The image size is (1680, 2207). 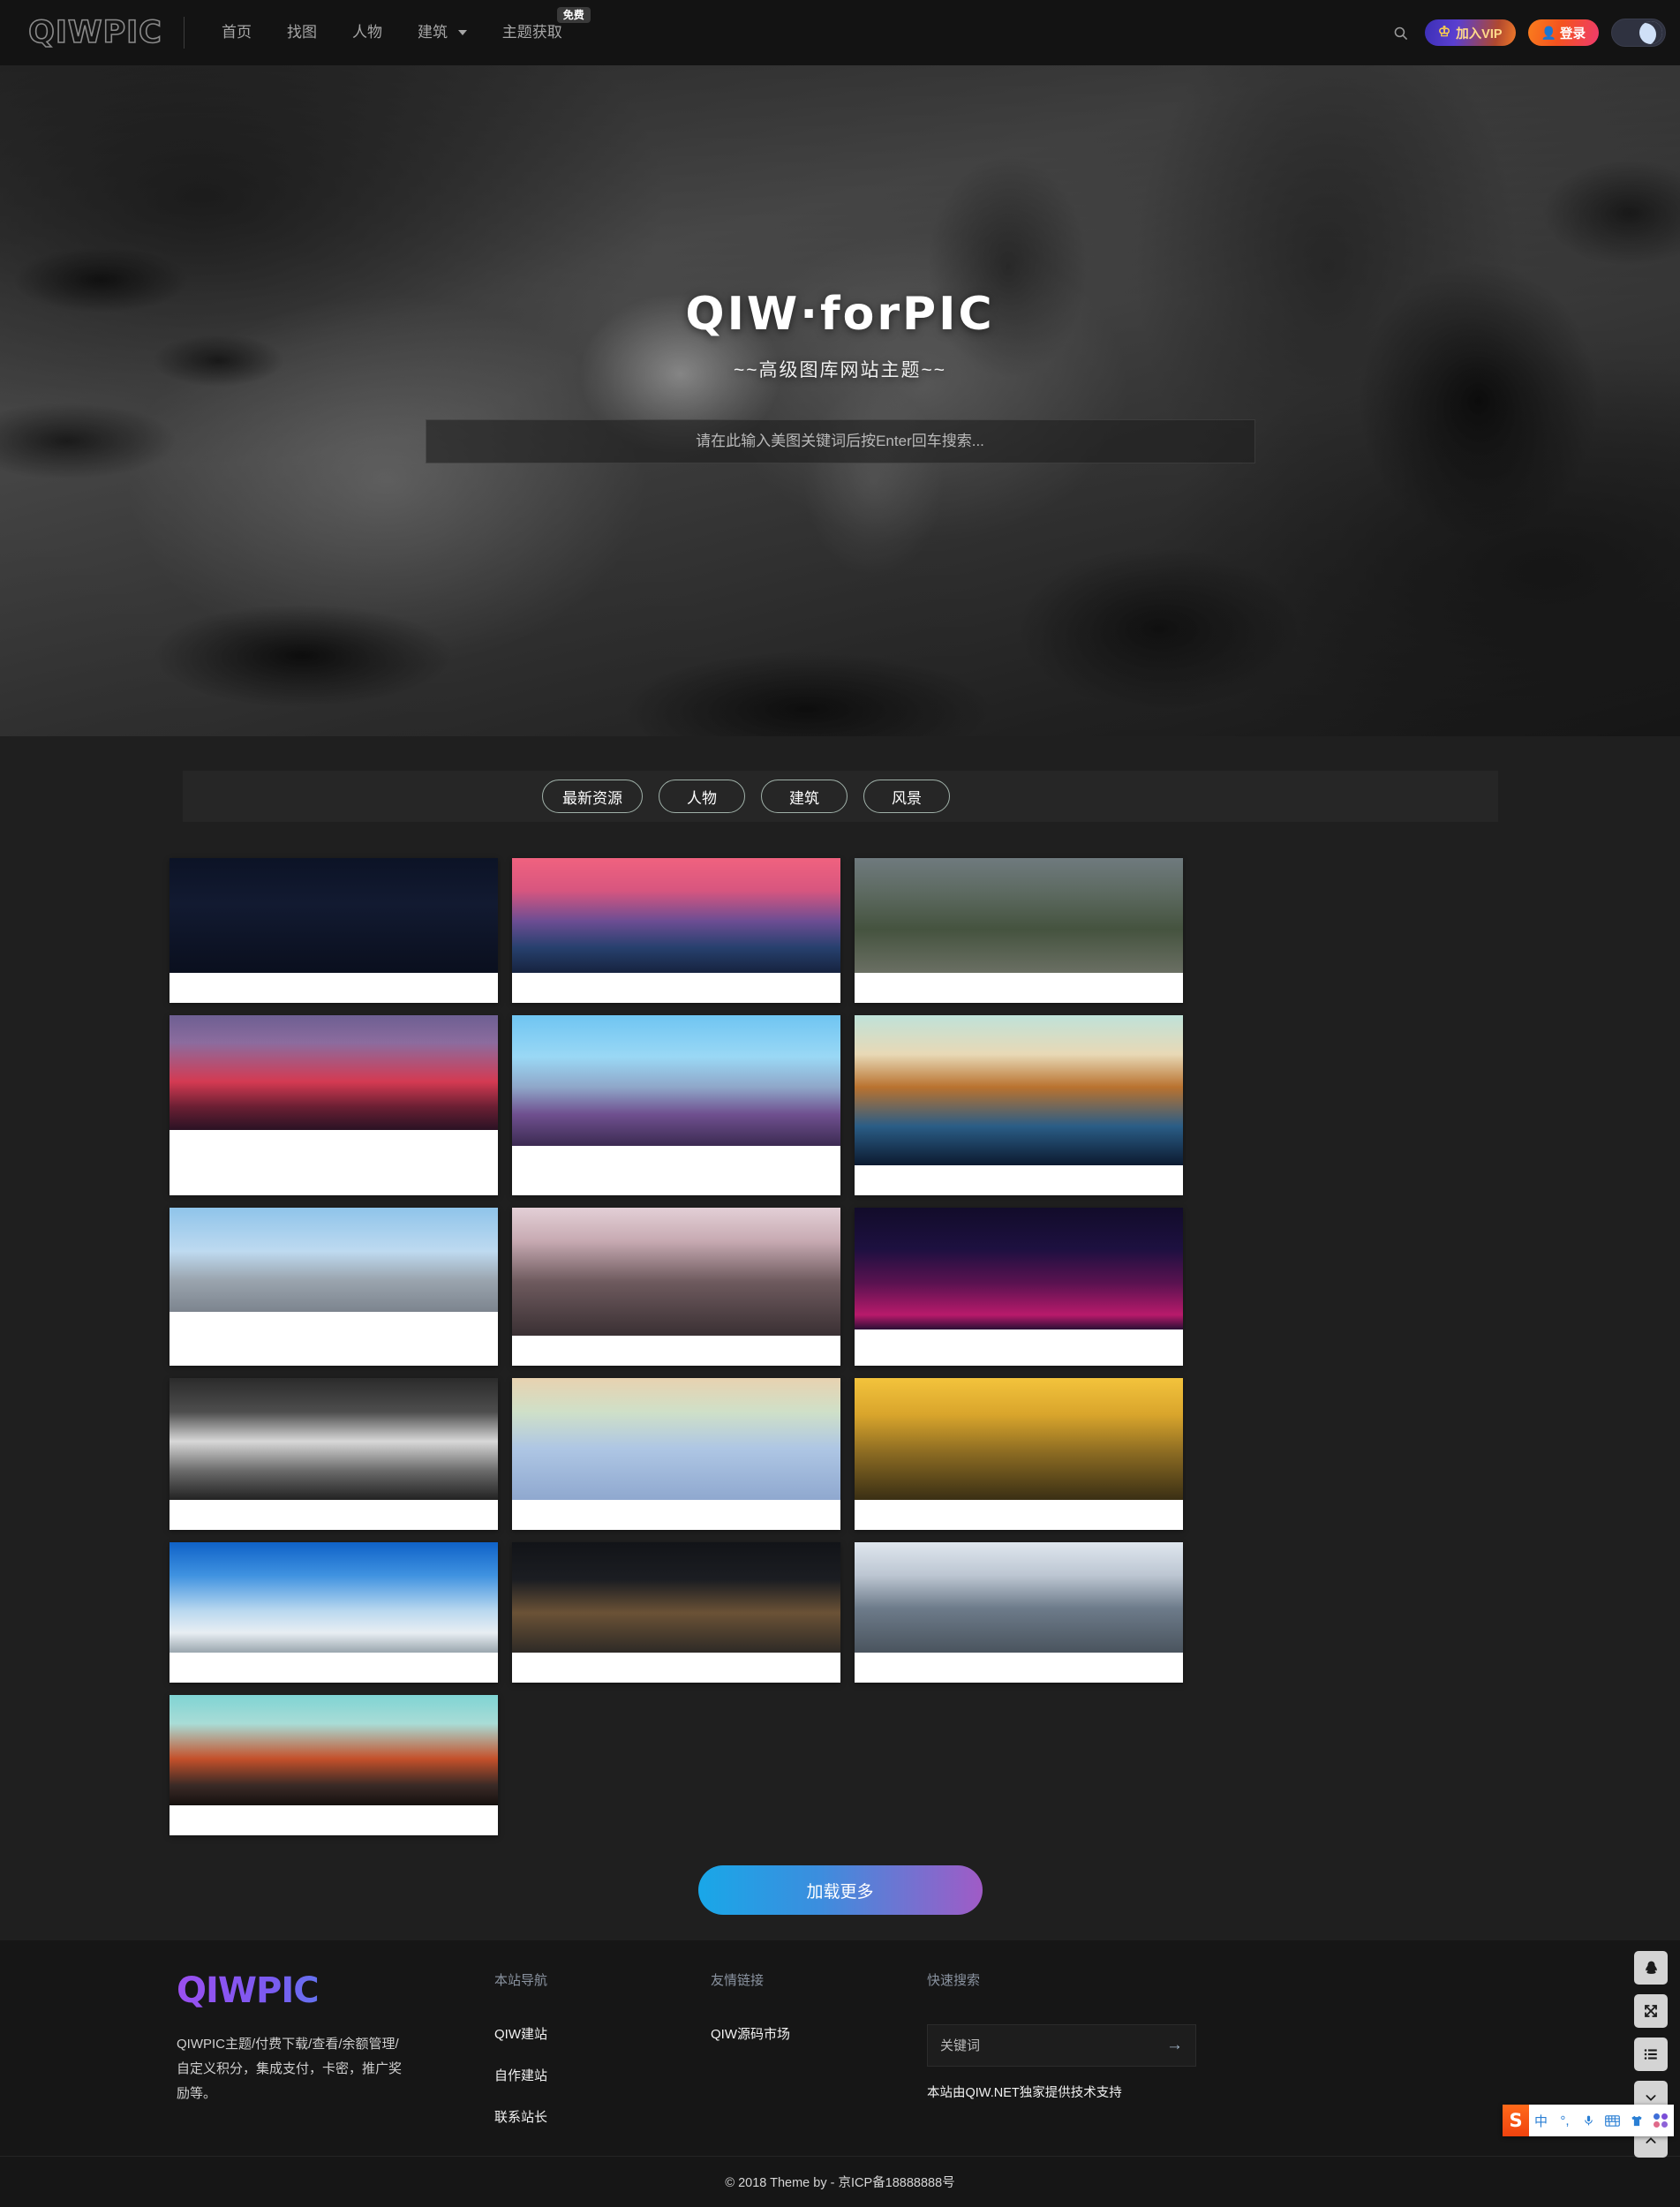 I want to click on hero-search-input, so click(x=840, y=441).